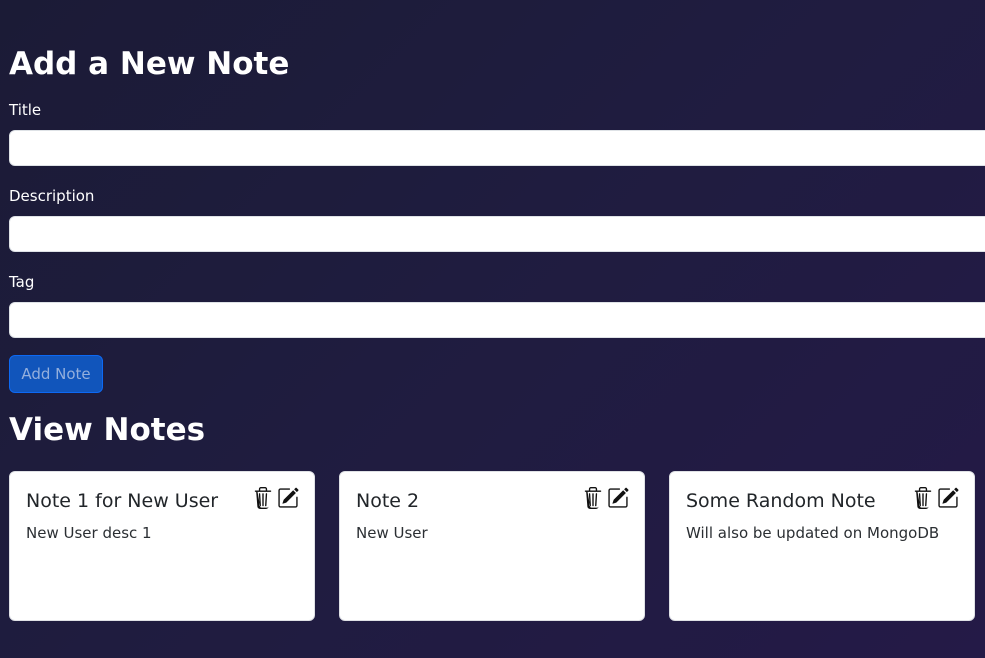 The width and height of the screenshot is (985, 658). What do you see at coordinates (22, 282) in the screenshot?
I see `tag-label: Tag` at bounding box center [22, 282].